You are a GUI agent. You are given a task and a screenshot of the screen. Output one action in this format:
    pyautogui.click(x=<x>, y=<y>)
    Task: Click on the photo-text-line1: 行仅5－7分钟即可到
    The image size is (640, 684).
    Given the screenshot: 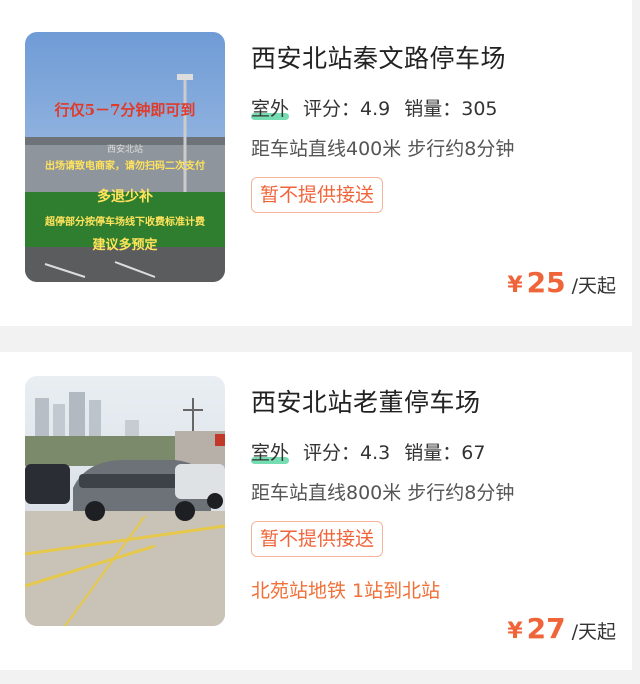 What is the action you would take?
    pyautogui.click(x=125, y=110)
    